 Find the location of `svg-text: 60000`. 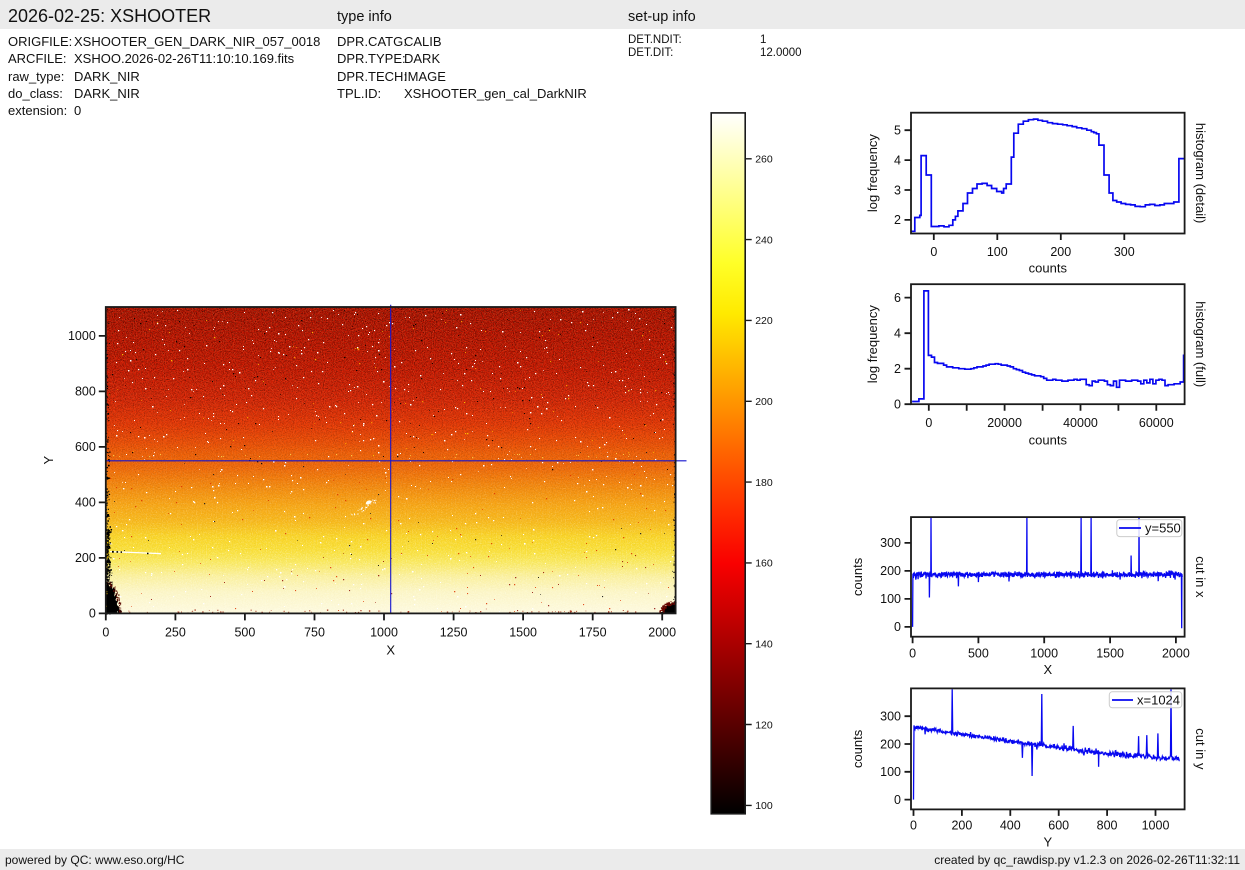

svg-text: 60000 is located at coordinates (1156, 423).